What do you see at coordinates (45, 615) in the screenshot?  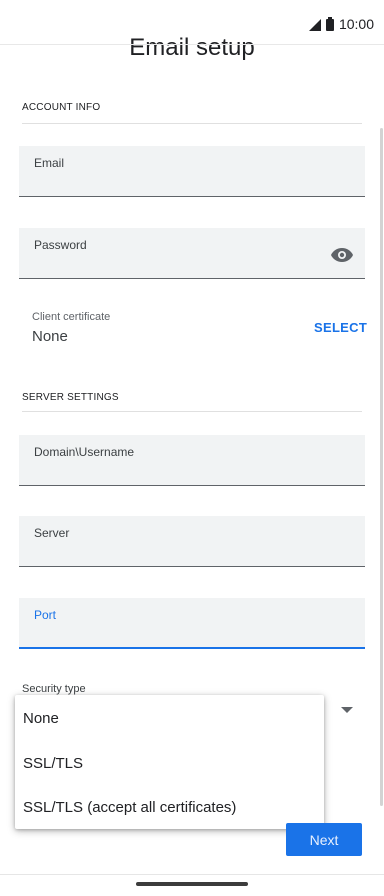 I see `port-field-label: Port` at bounding box center [45, 615].